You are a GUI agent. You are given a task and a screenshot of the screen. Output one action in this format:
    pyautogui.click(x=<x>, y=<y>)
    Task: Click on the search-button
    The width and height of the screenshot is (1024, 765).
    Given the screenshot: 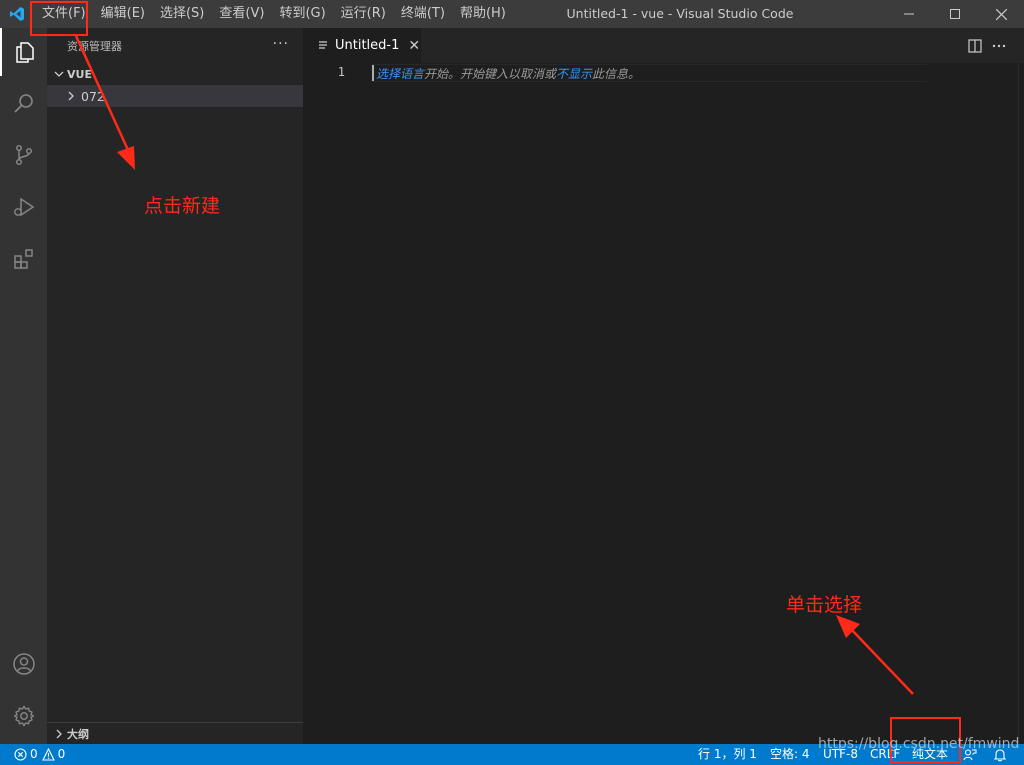 What is the action you would take?
    pyautogui.click(x=23, y=103)
    